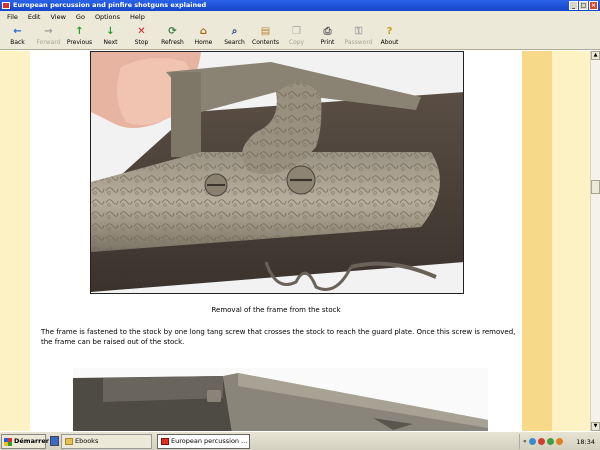 The image size is (600, 450). I want to click on start-label: Démarrer, so click(31, 441).